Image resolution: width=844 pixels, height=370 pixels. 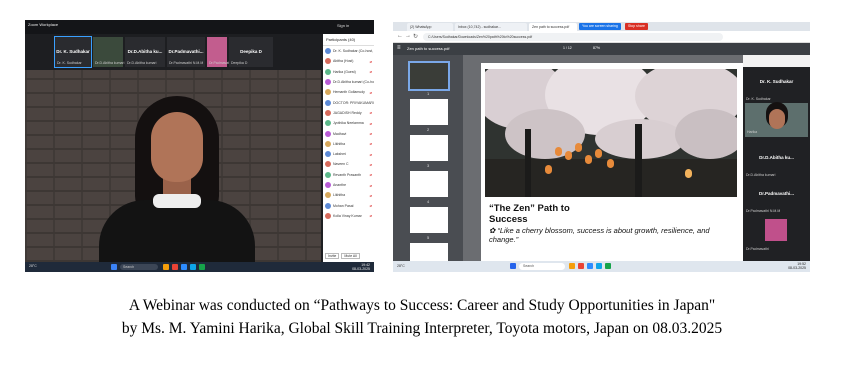 What do you see at coordinates (348, 61) in the screenshot?
I see `participant-row: Abitha (Host) ⌀` at bounding box center [348, 61].